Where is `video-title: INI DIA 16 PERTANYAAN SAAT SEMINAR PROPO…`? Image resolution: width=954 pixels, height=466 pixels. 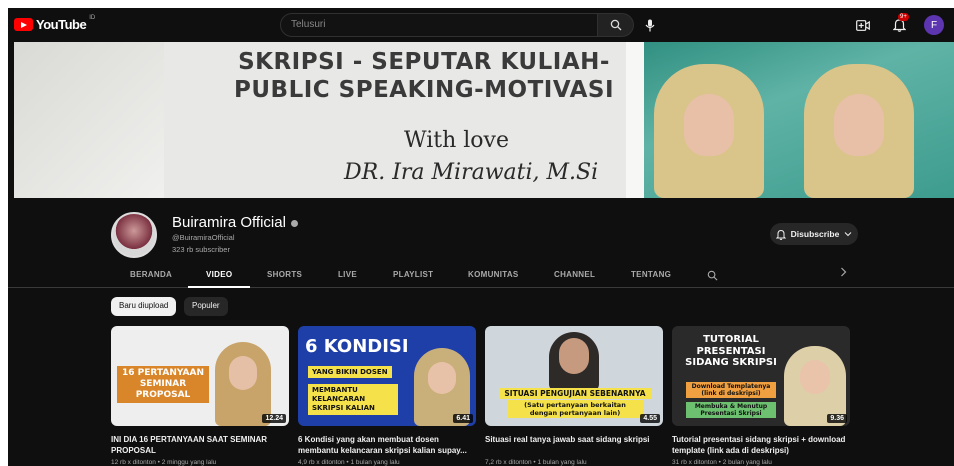 video-title: INI DIA 16 PERTANYAAN SAAT SEMINAR PROPO… is located at coordinates (200, 445).